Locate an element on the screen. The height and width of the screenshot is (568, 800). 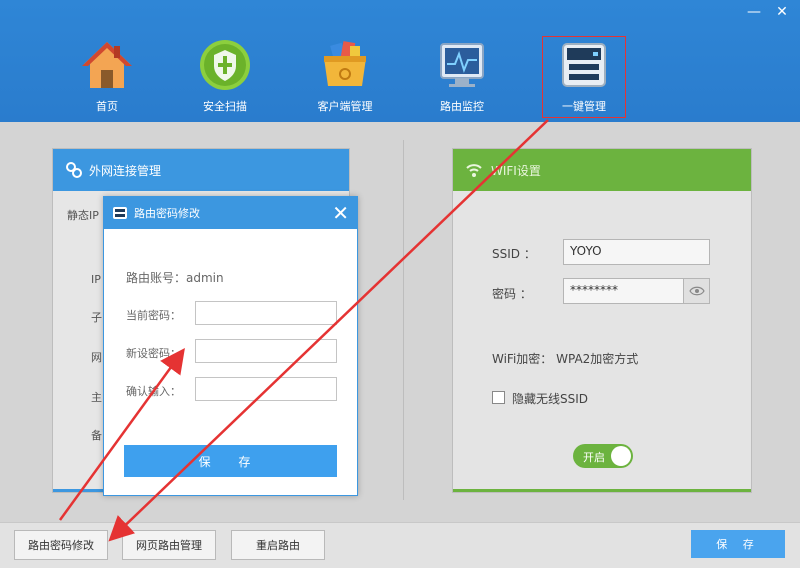
router-small-icon is located at coordinates (120, 213).